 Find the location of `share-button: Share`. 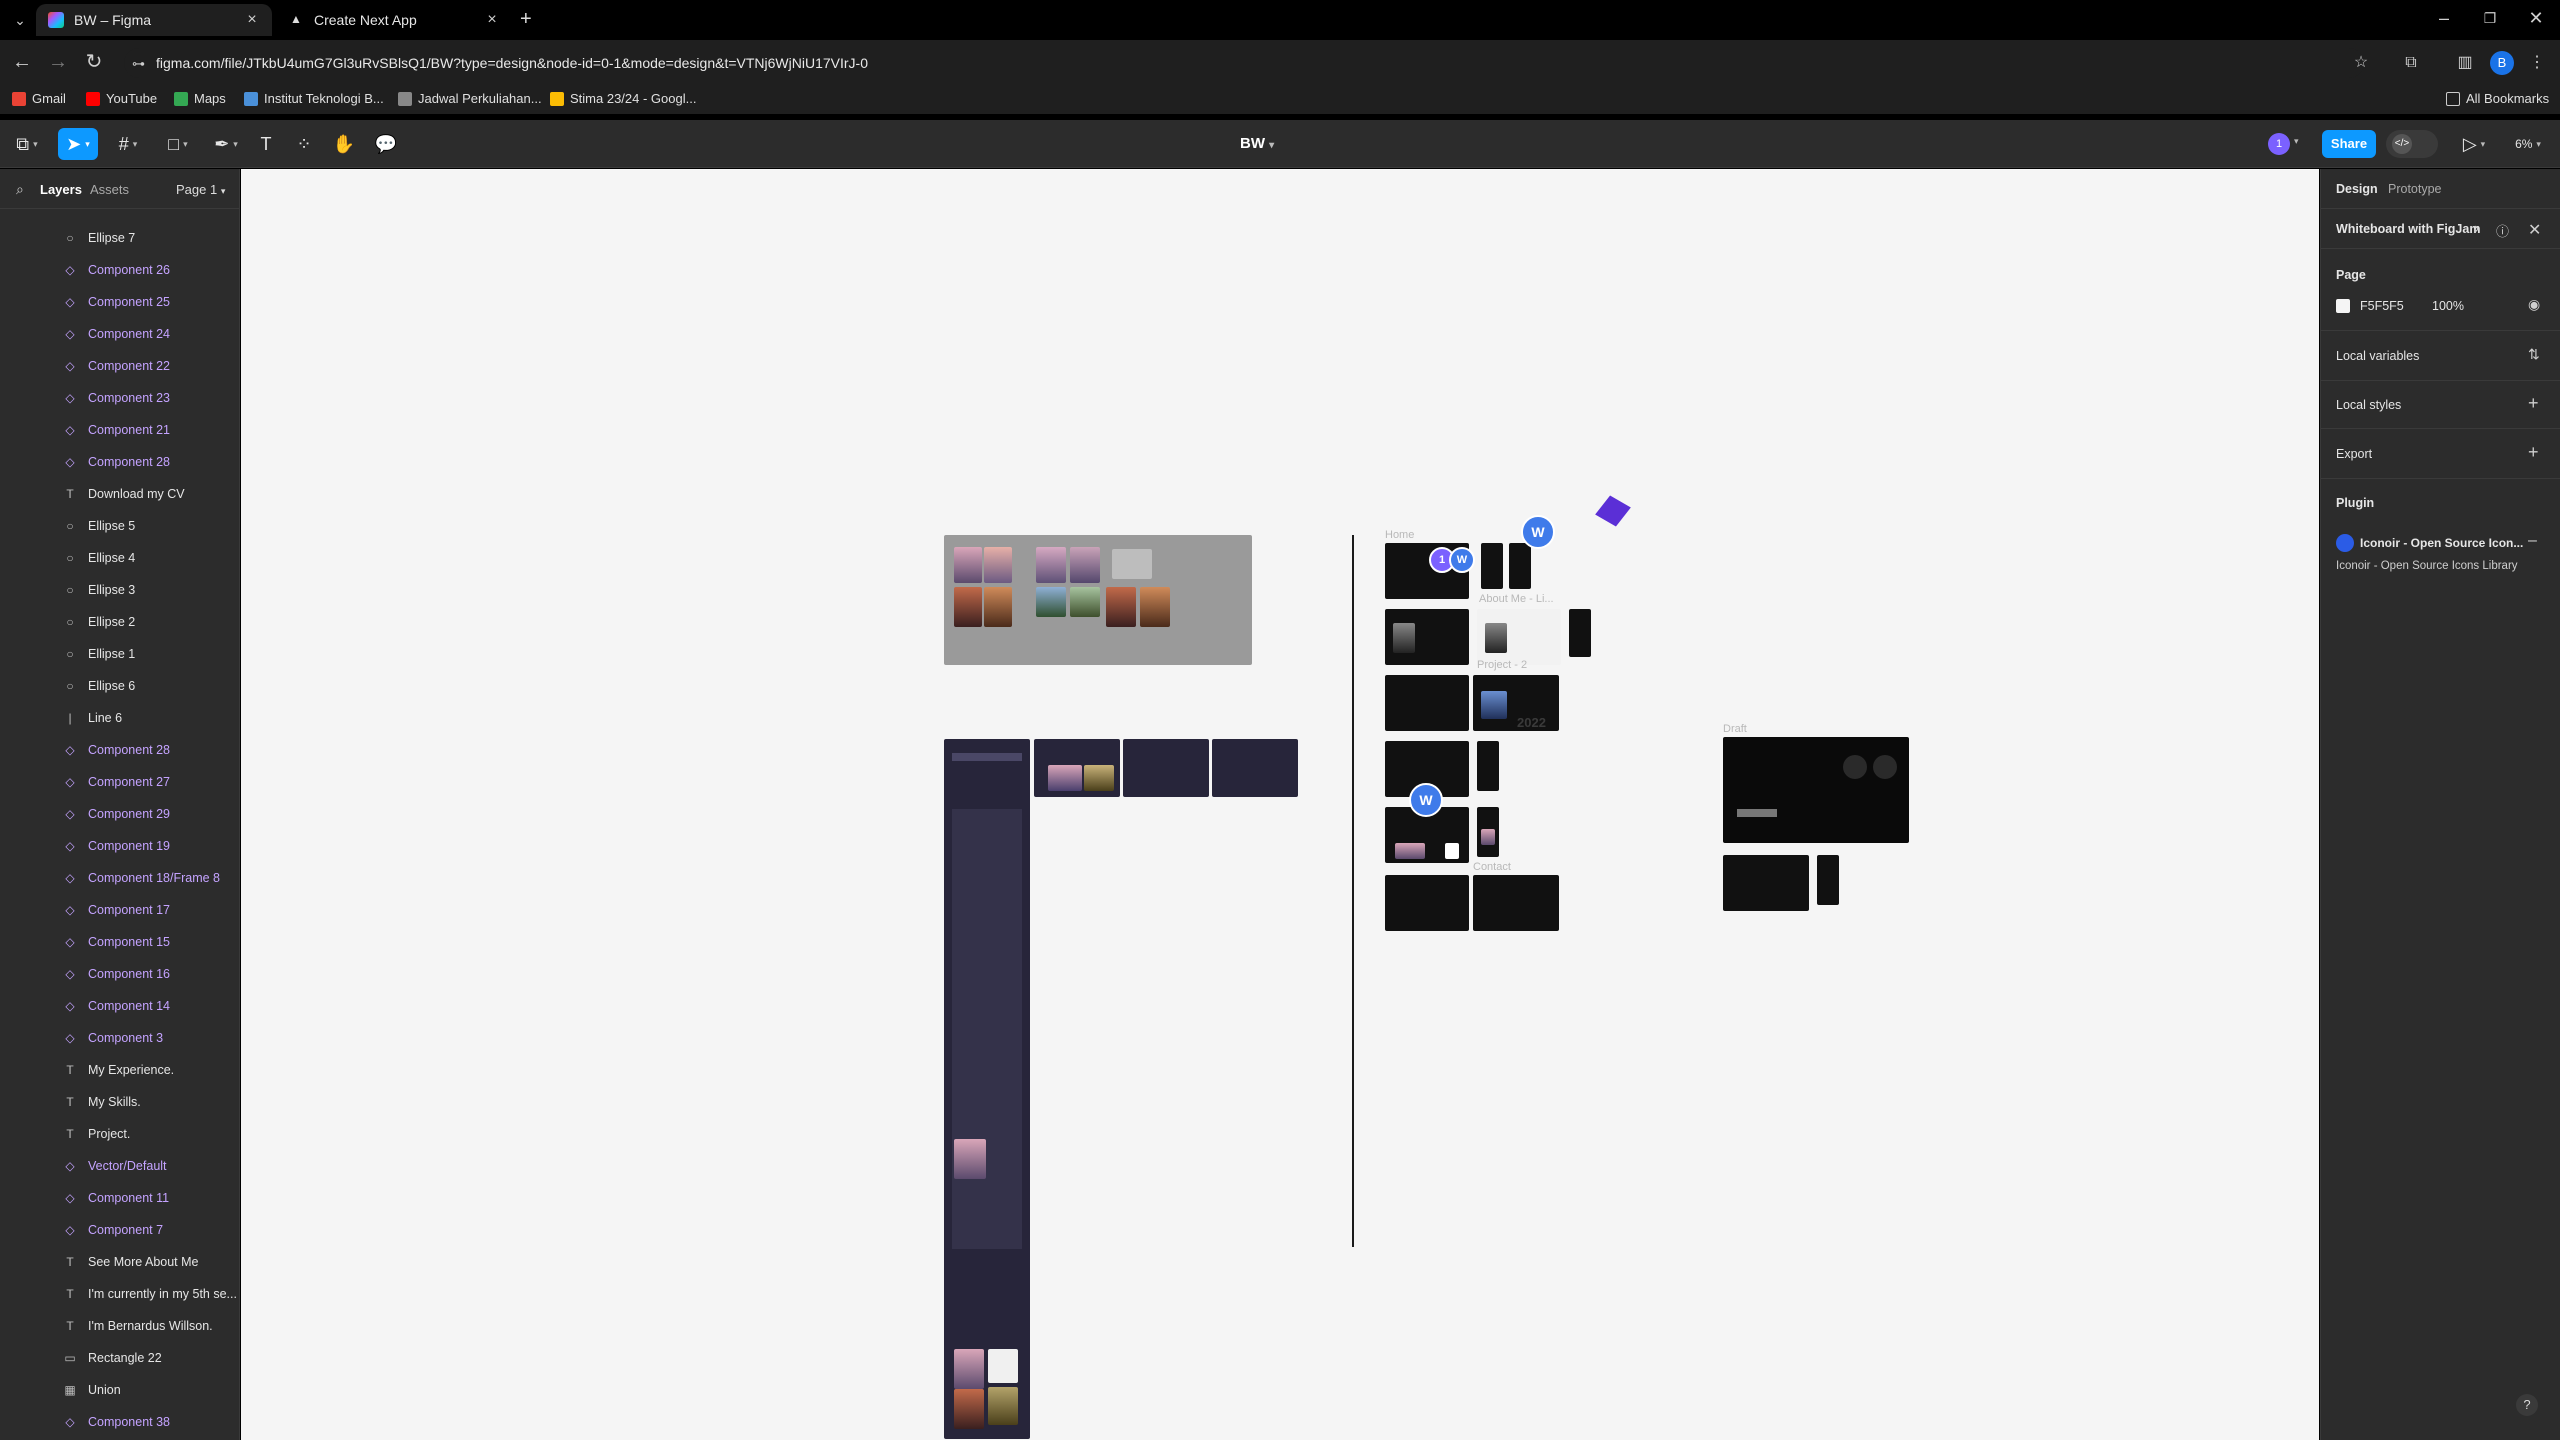

share-button: Share is located at coordinates (2349, 144).